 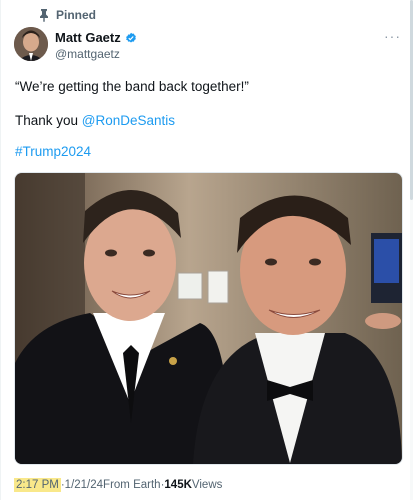 I want to click on tweet-date: 1/21/24, so click(x=84, y=485).